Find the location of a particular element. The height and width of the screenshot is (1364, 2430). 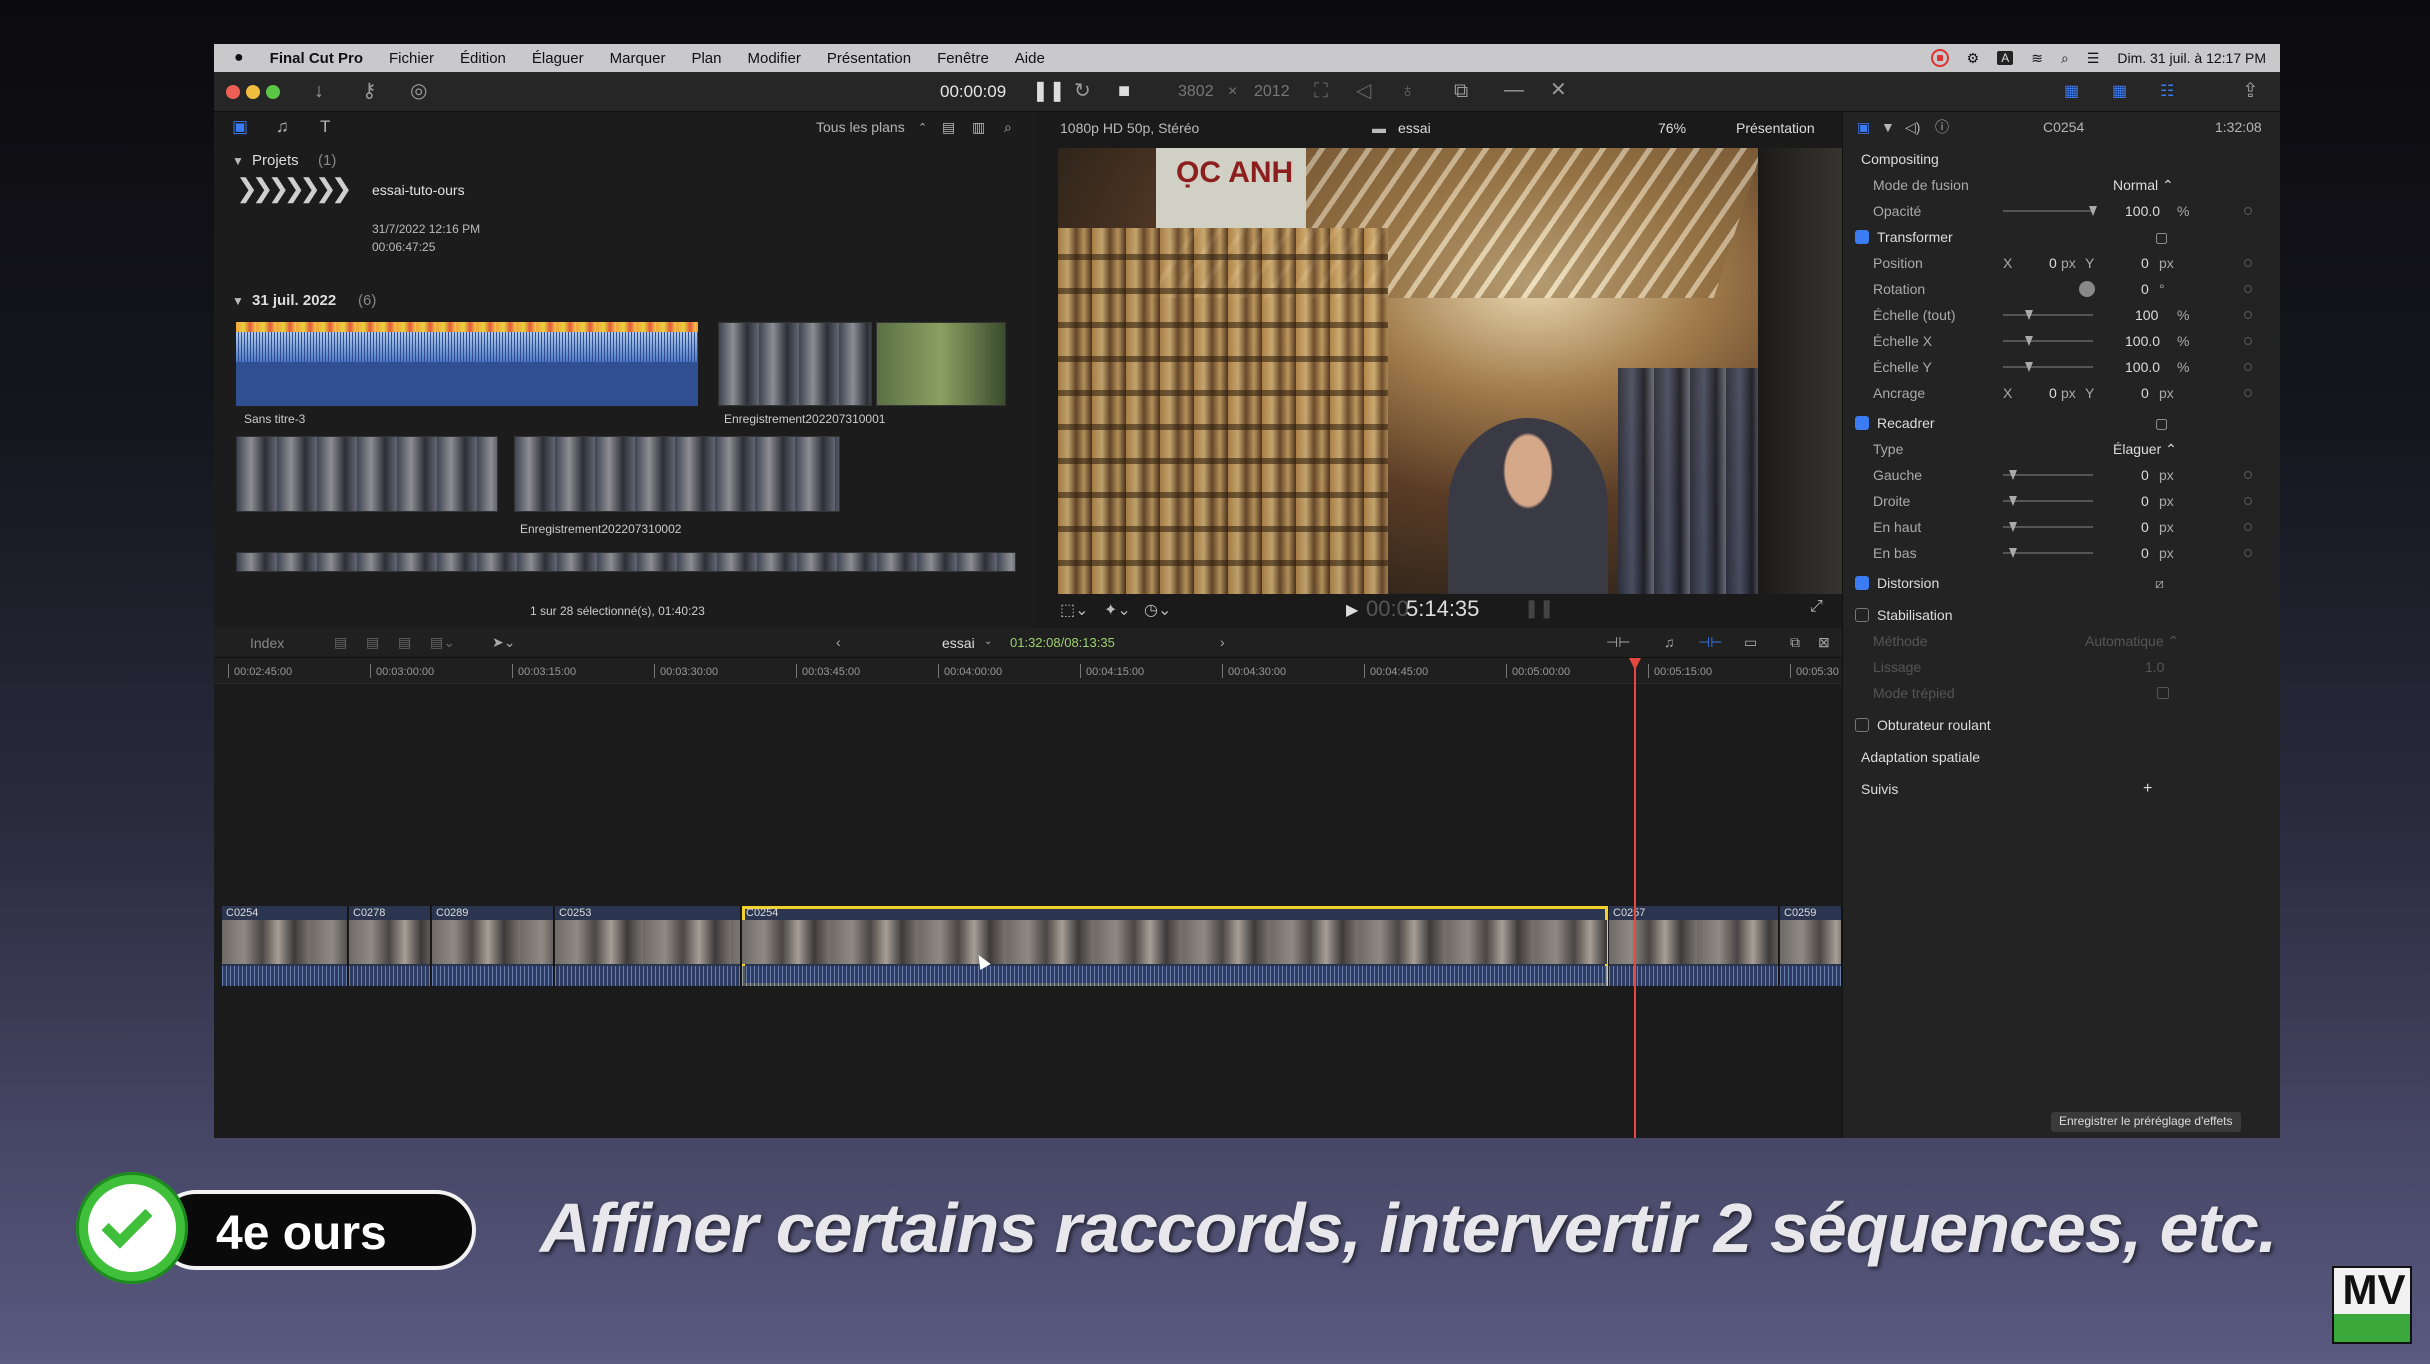

transform-onscreen-icon: ▢ is located at coordinates (2161, 237).